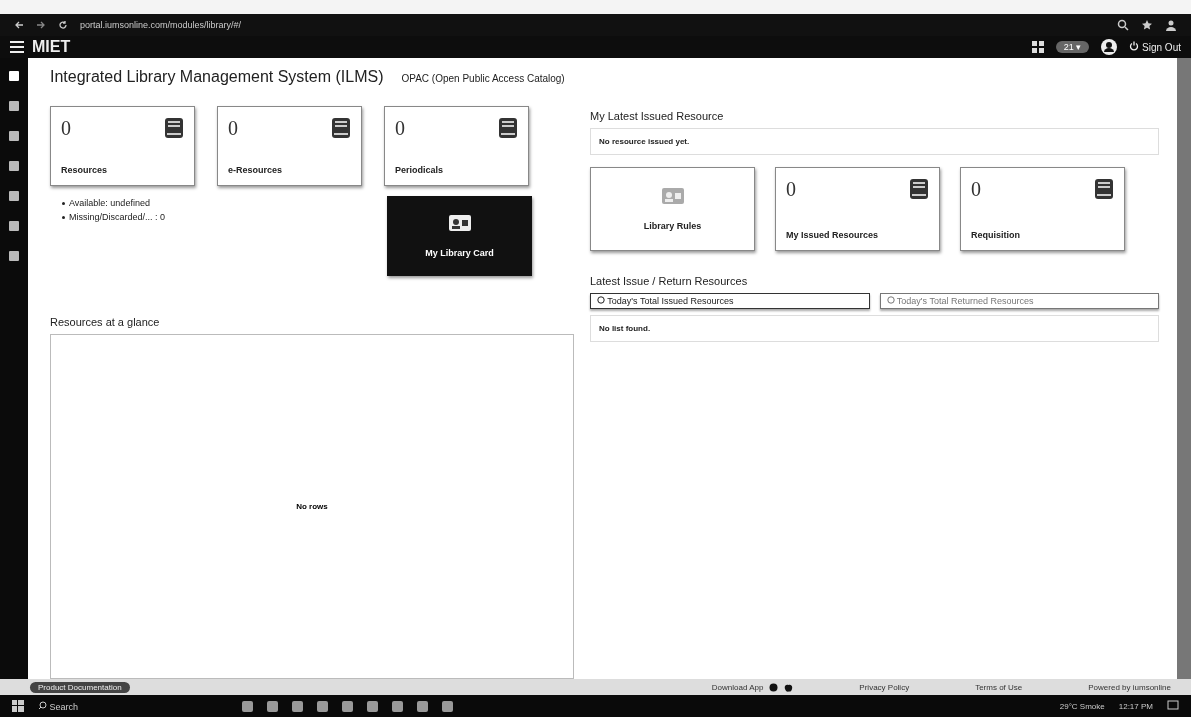 This screenshot has width=1191, height=717. Describe the element at coordinates (113, 706) in the screenshot. I see `search-field: Search` at that location.